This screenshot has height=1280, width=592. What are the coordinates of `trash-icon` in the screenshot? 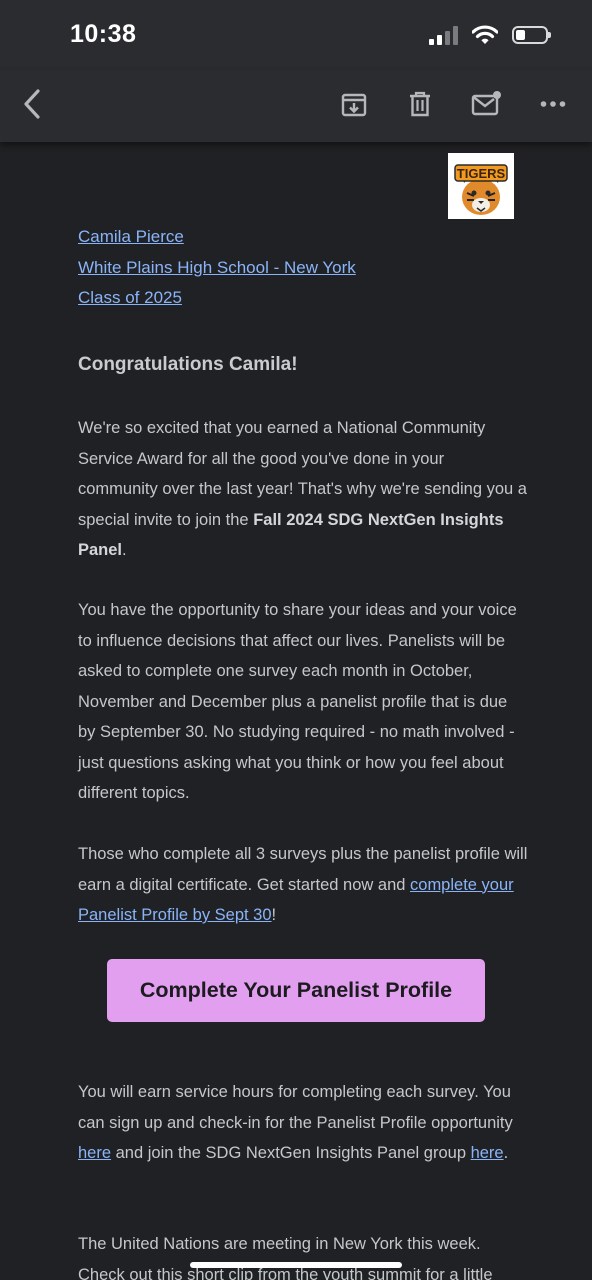 It's located at (420, 104).